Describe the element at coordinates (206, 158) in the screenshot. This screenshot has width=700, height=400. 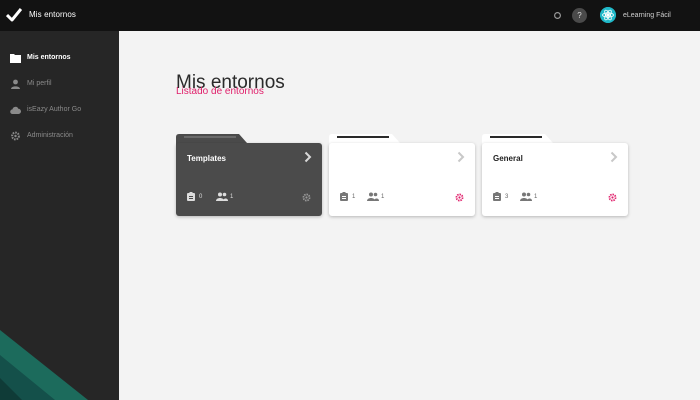
I see `environment-name: Templates` at that location.